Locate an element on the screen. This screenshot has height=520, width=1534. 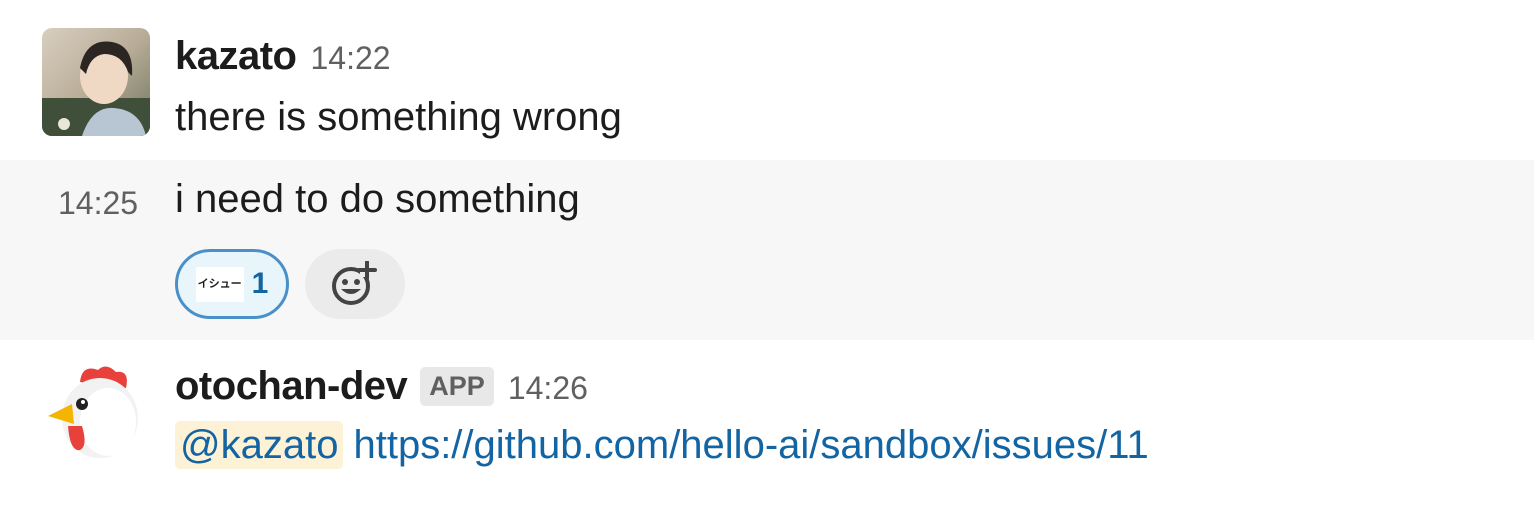
message-text: i need to do something is located at coordinates (377, 199).